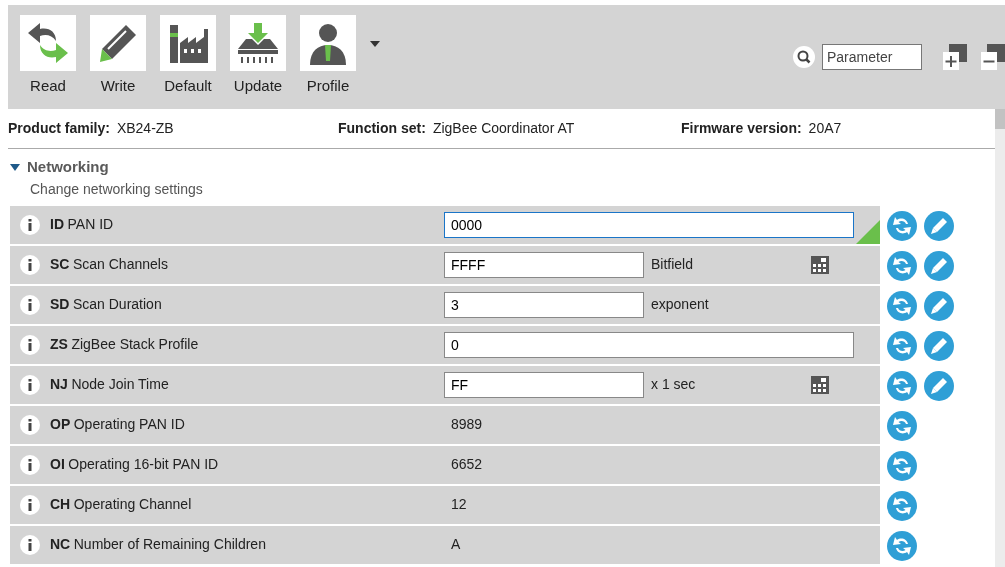  What do you see at coordinates (145, 128) in the screenshot?
I see `info-value: XB24-ZB` at bounding box center [145, 128].